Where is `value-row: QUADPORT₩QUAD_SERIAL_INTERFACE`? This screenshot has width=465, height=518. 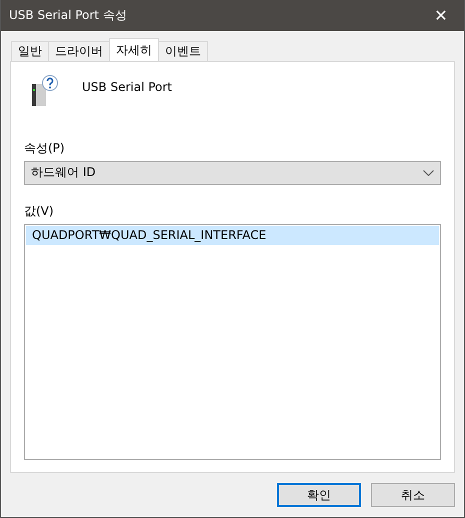 value-row: QUADPORT₩QUAD_SERIAL_INTERFACE is located at coordinates (232, 235).